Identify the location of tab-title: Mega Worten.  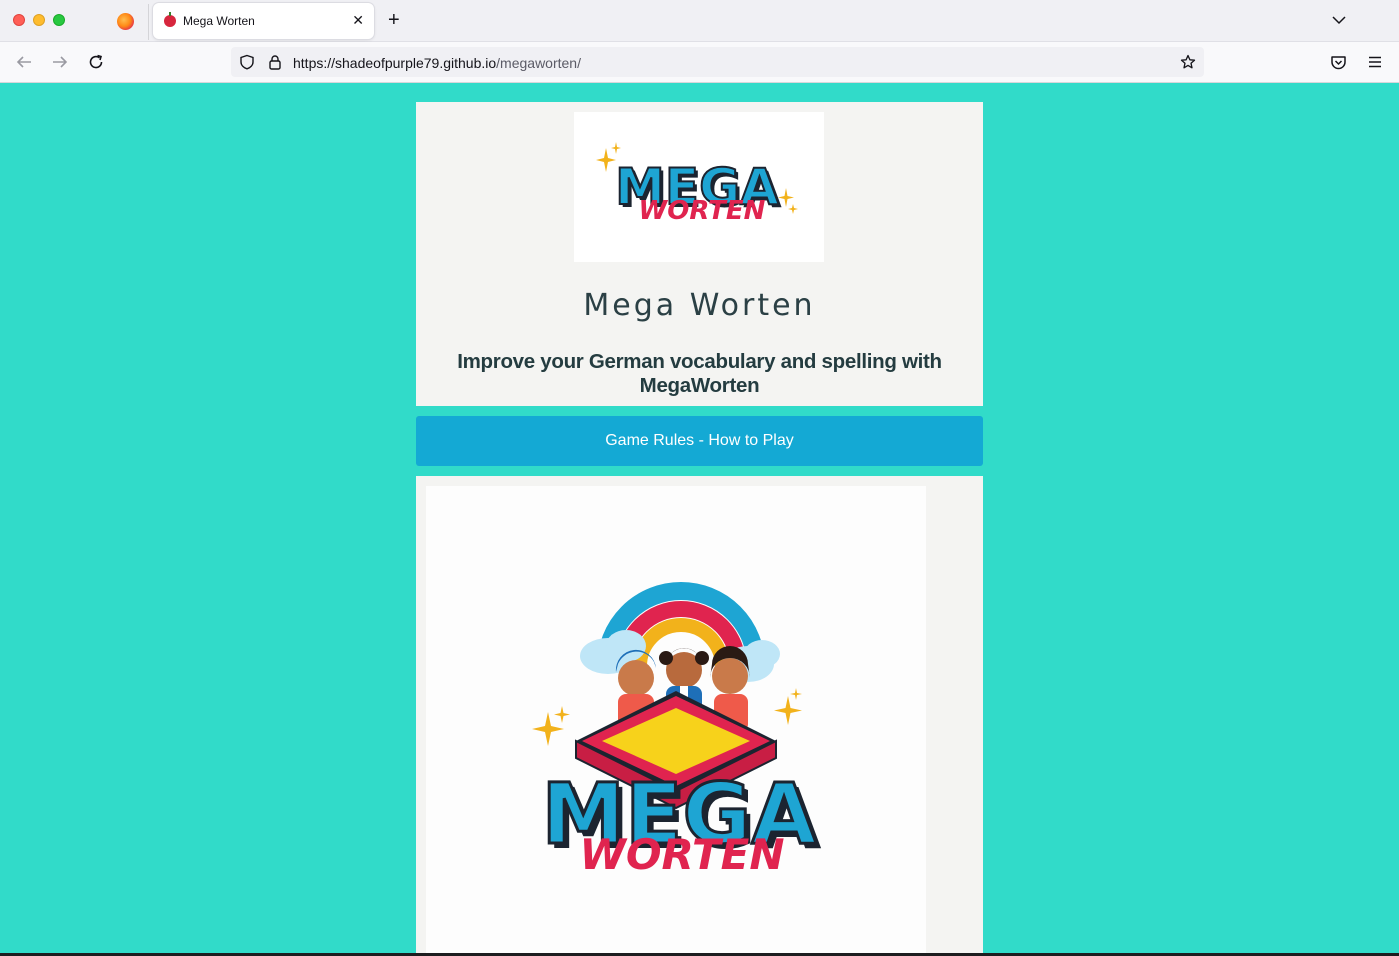
(219, 21).